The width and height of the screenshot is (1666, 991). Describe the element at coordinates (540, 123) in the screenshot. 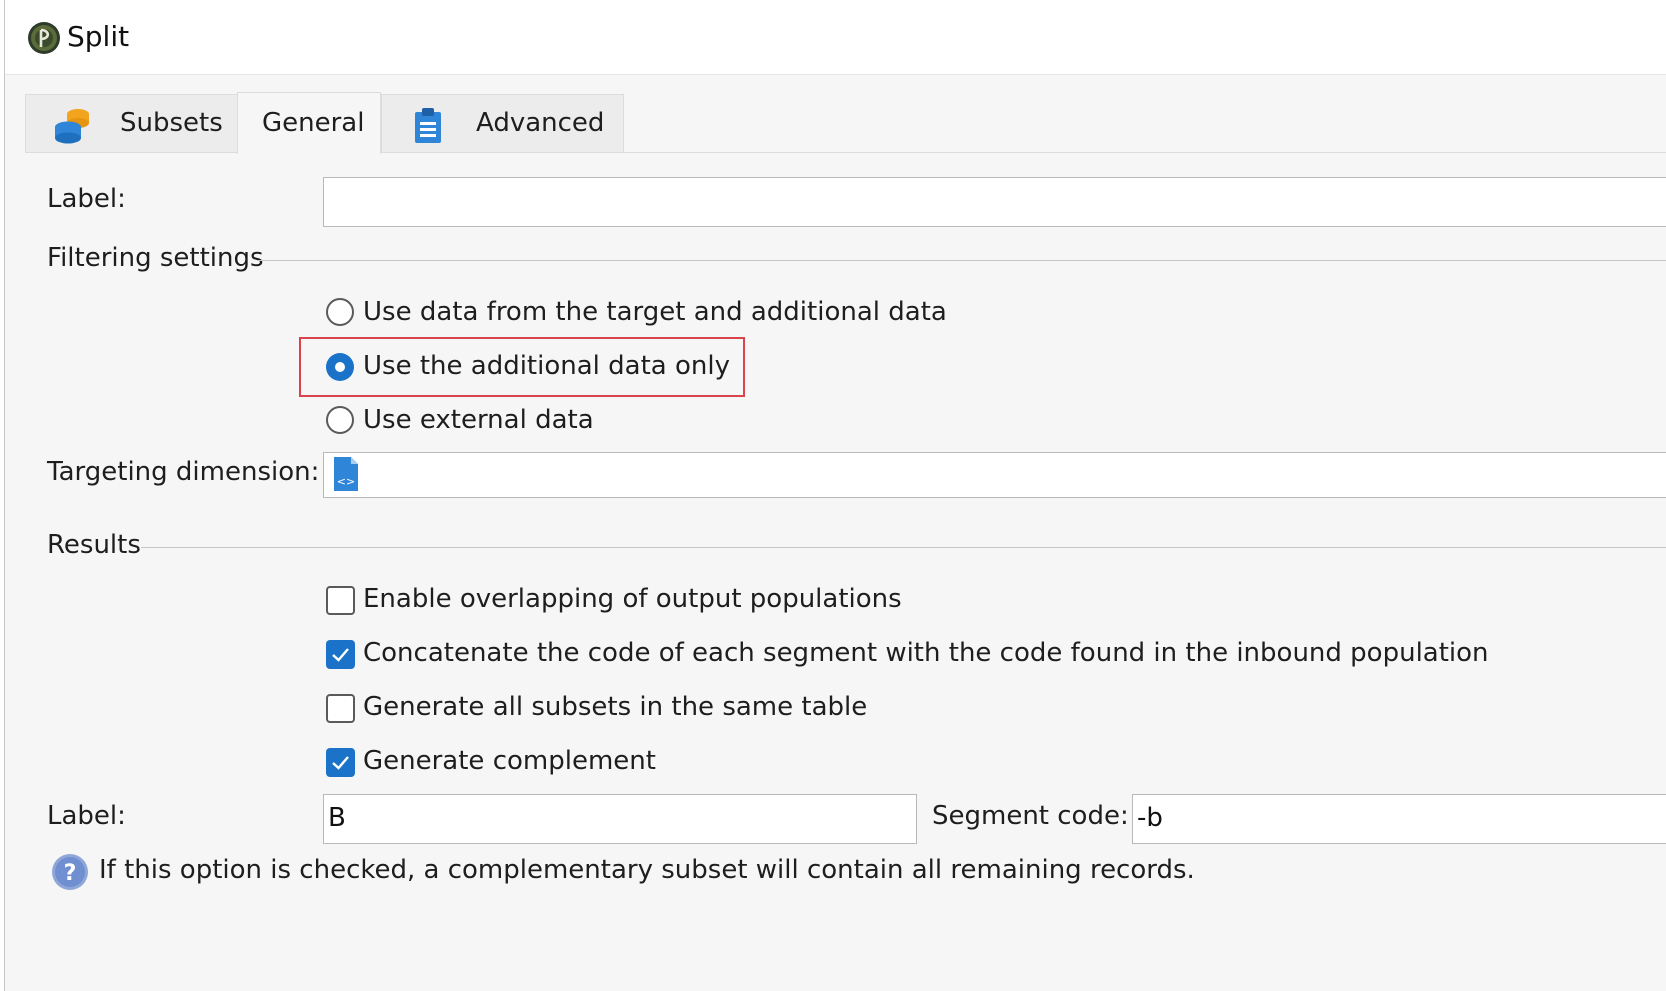

I see `tab-advanced-label: Advanced` at that location.